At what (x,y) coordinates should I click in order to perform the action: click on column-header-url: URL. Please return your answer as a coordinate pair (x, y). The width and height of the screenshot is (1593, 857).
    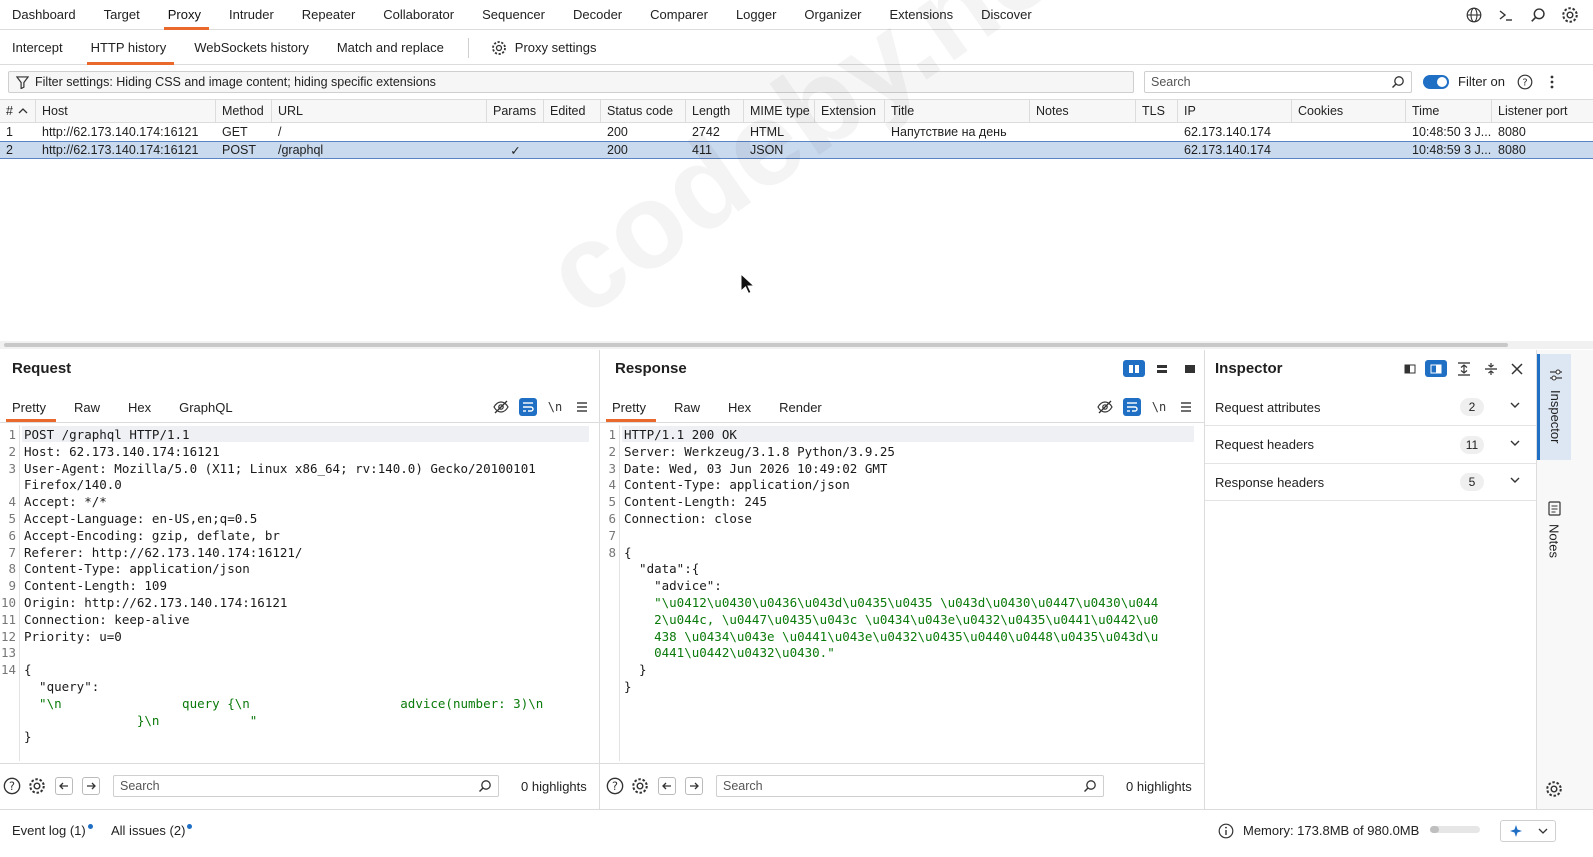
    Looking at the image, I should click on (379, 111).